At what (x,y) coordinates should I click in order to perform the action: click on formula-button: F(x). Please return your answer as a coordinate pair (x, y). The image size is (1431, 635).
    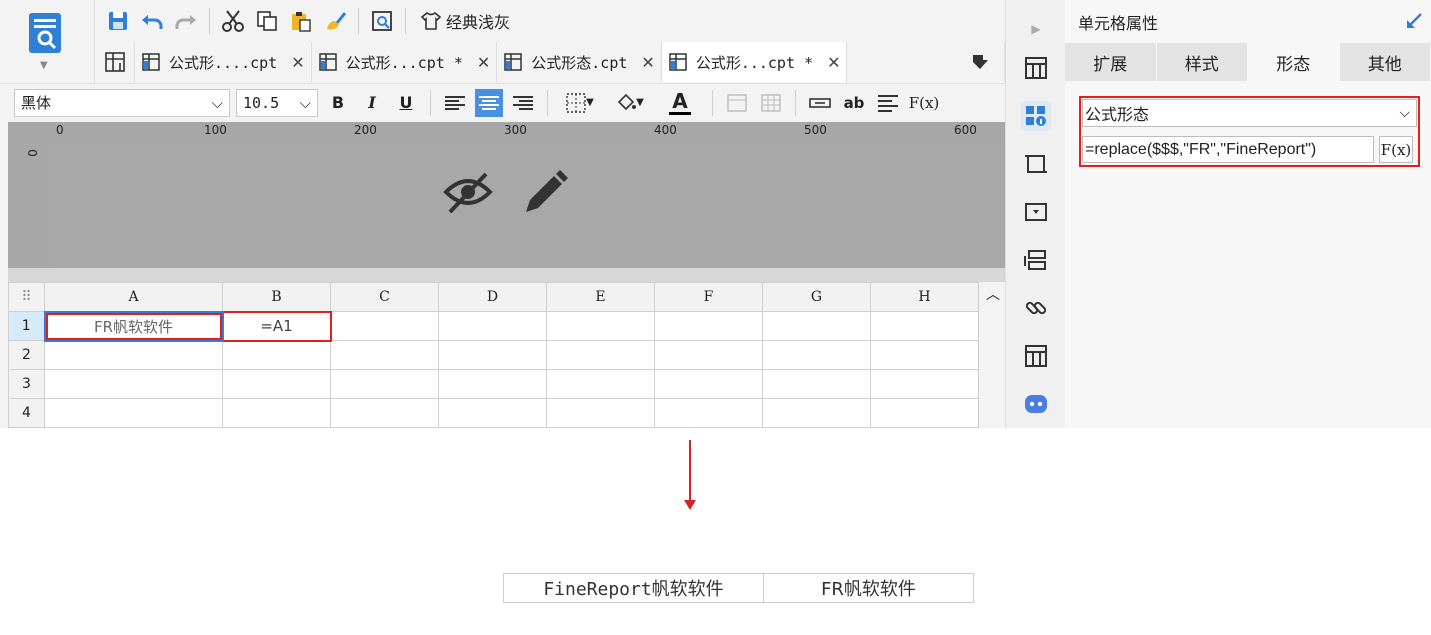
    Looking at the image, I should click on (924, 103).